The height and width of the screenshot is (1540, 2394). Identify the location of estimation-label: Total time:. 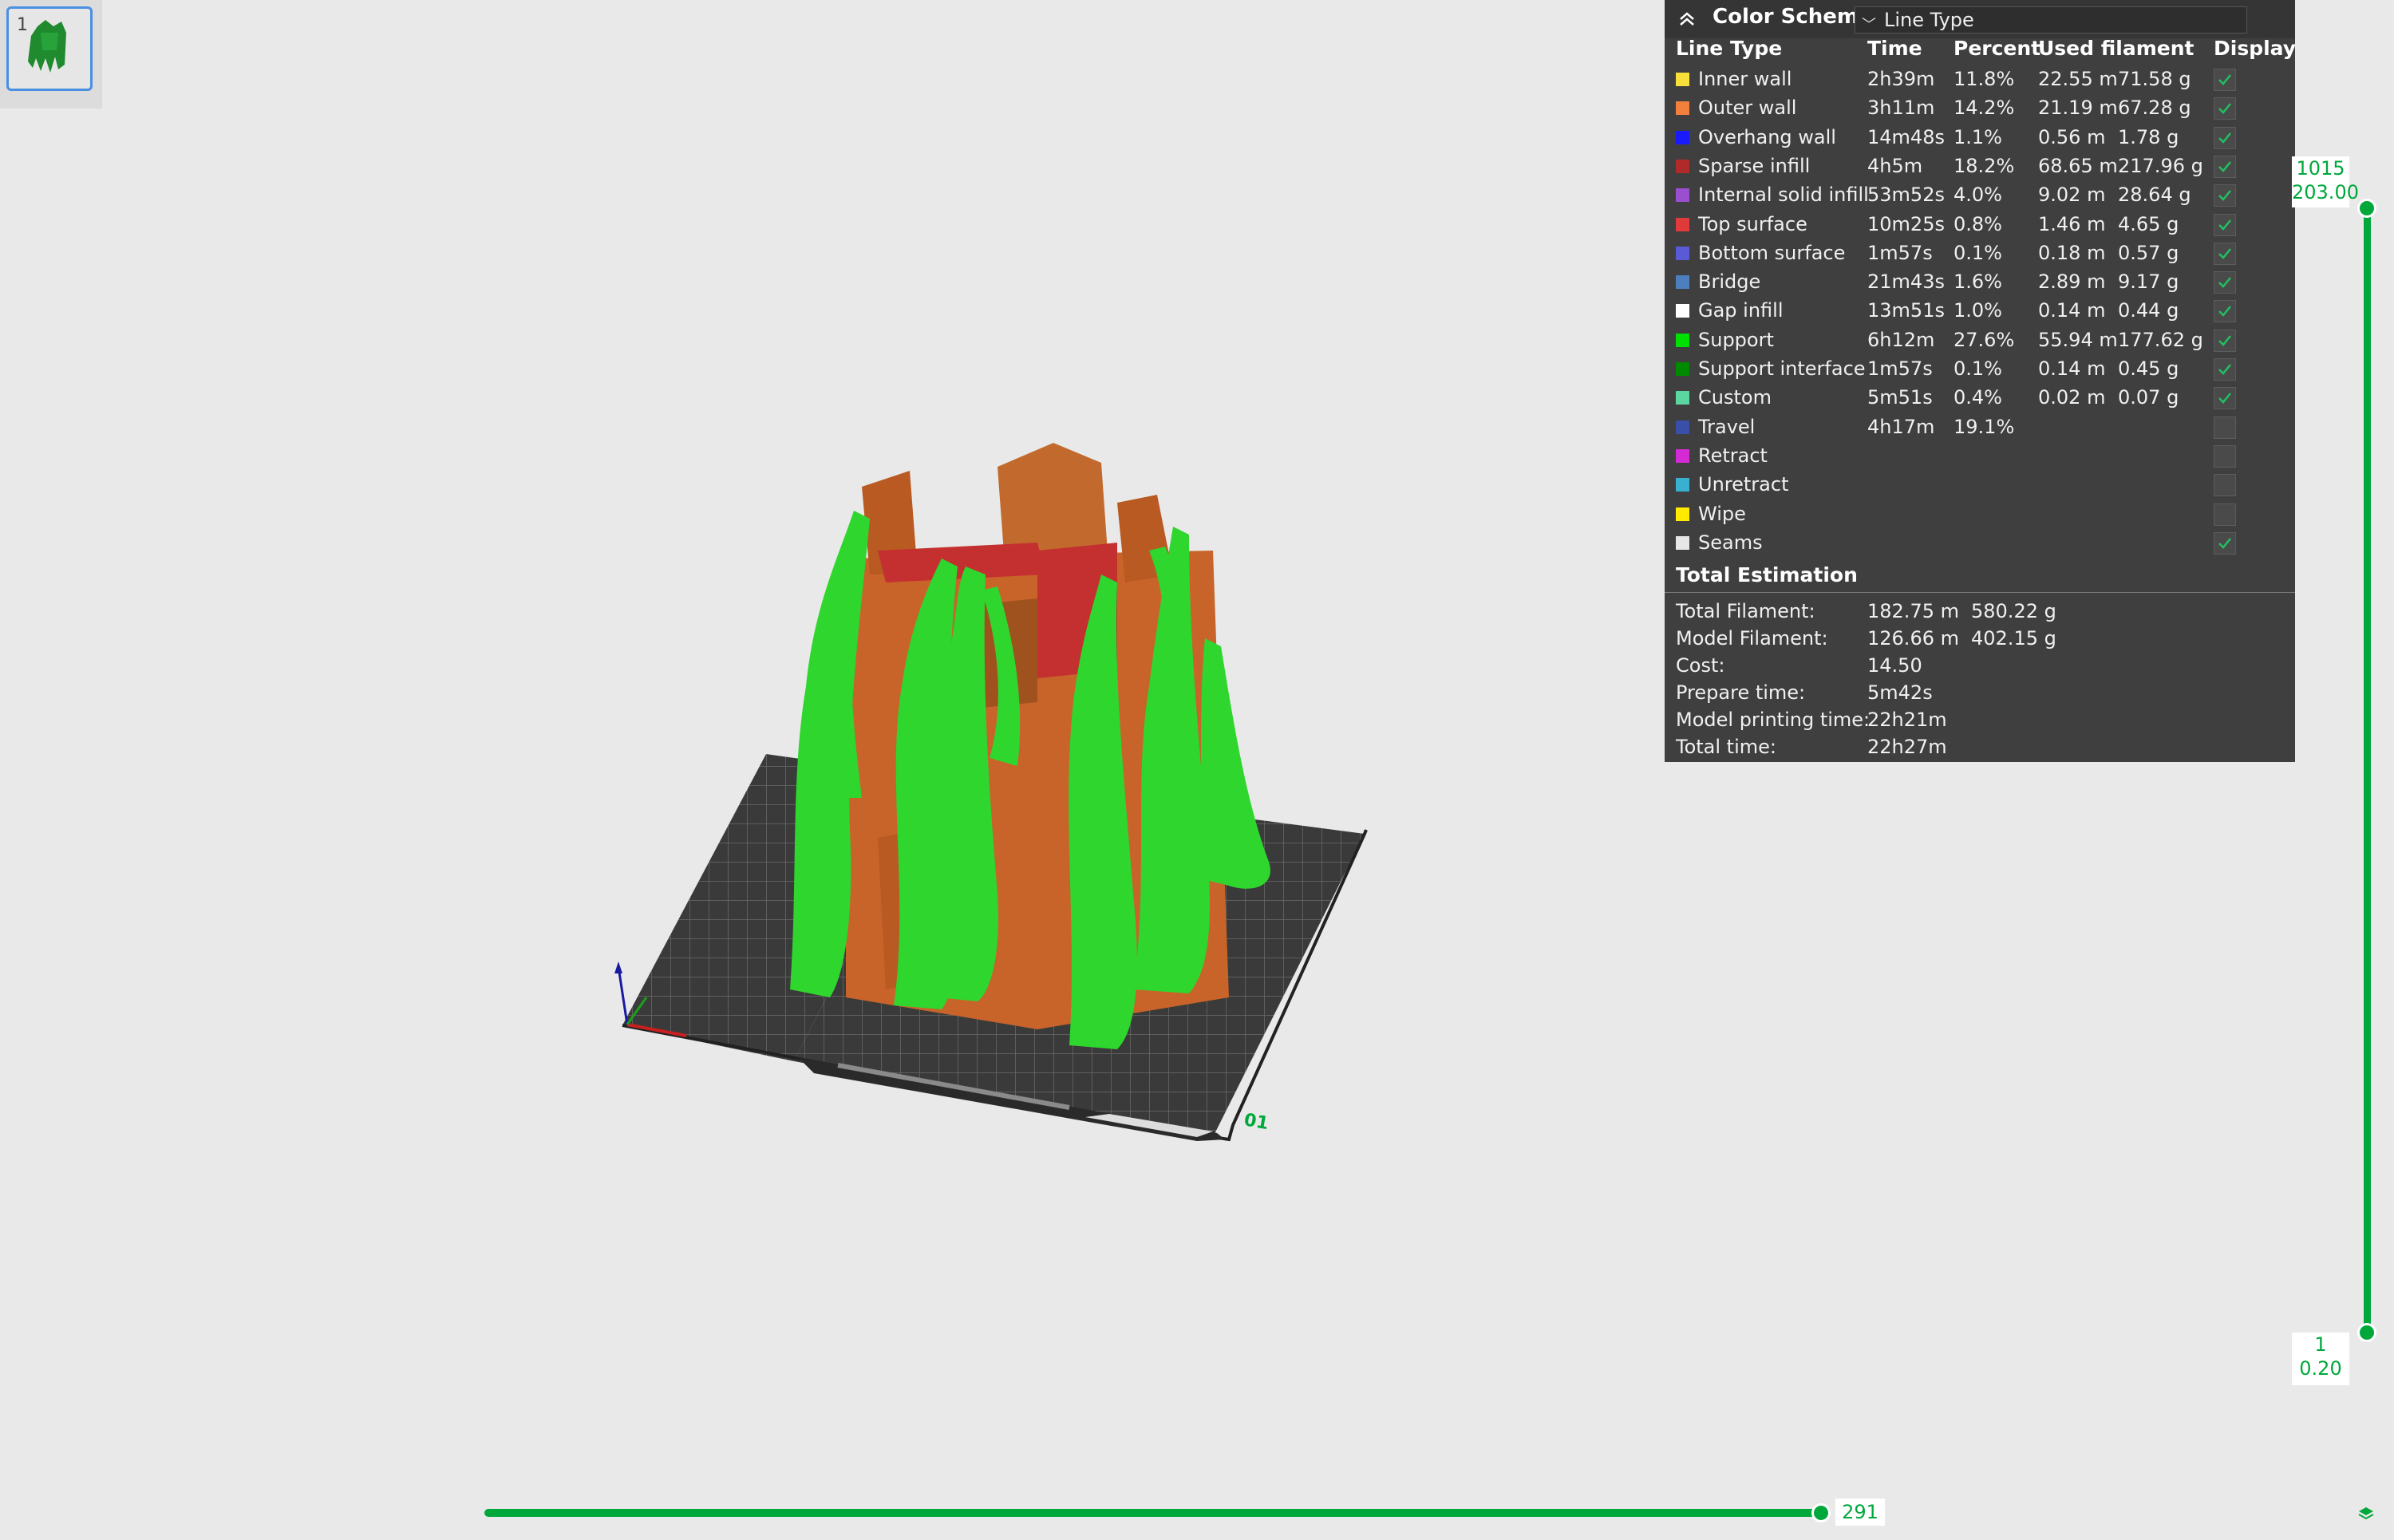
(1726, 747).